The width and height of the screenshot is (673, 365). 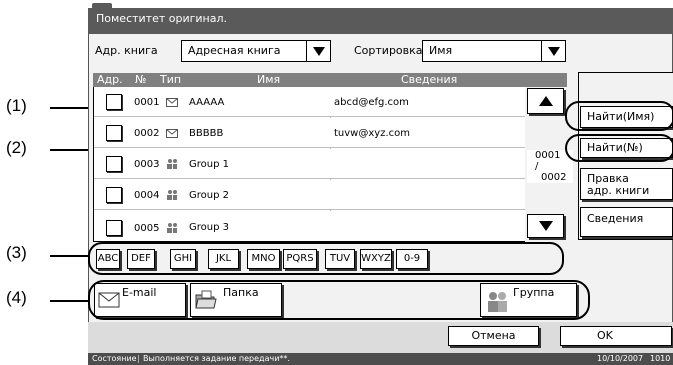 What do you see at coordinates (206, 133) in the screenshot?
I see `row-name: BBBBB` at bounding box center [206, 133].